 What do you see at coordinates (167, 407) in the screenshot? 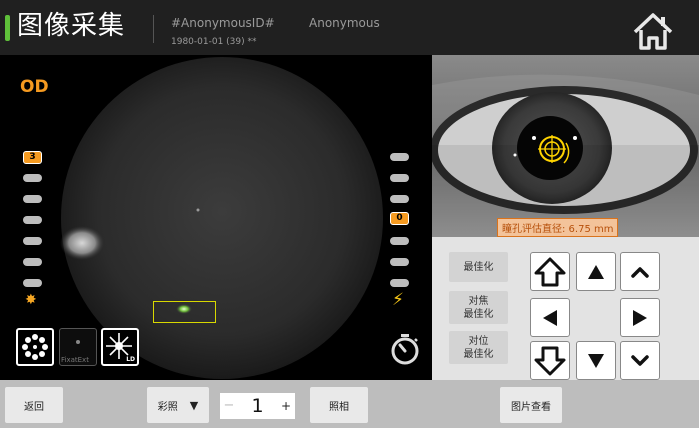
I see `color-mode-value: 彩照` at bounding box center [167, 407].